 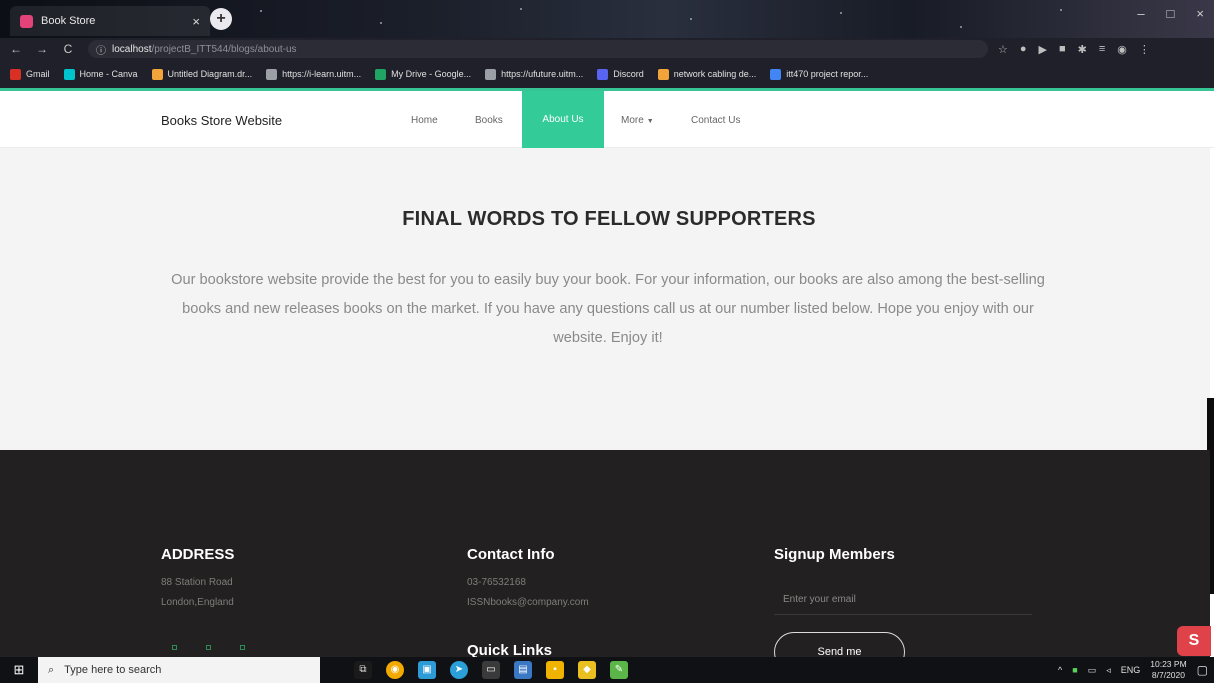 I want to click on tab-title: Book Store, so click(x=68, y=21).